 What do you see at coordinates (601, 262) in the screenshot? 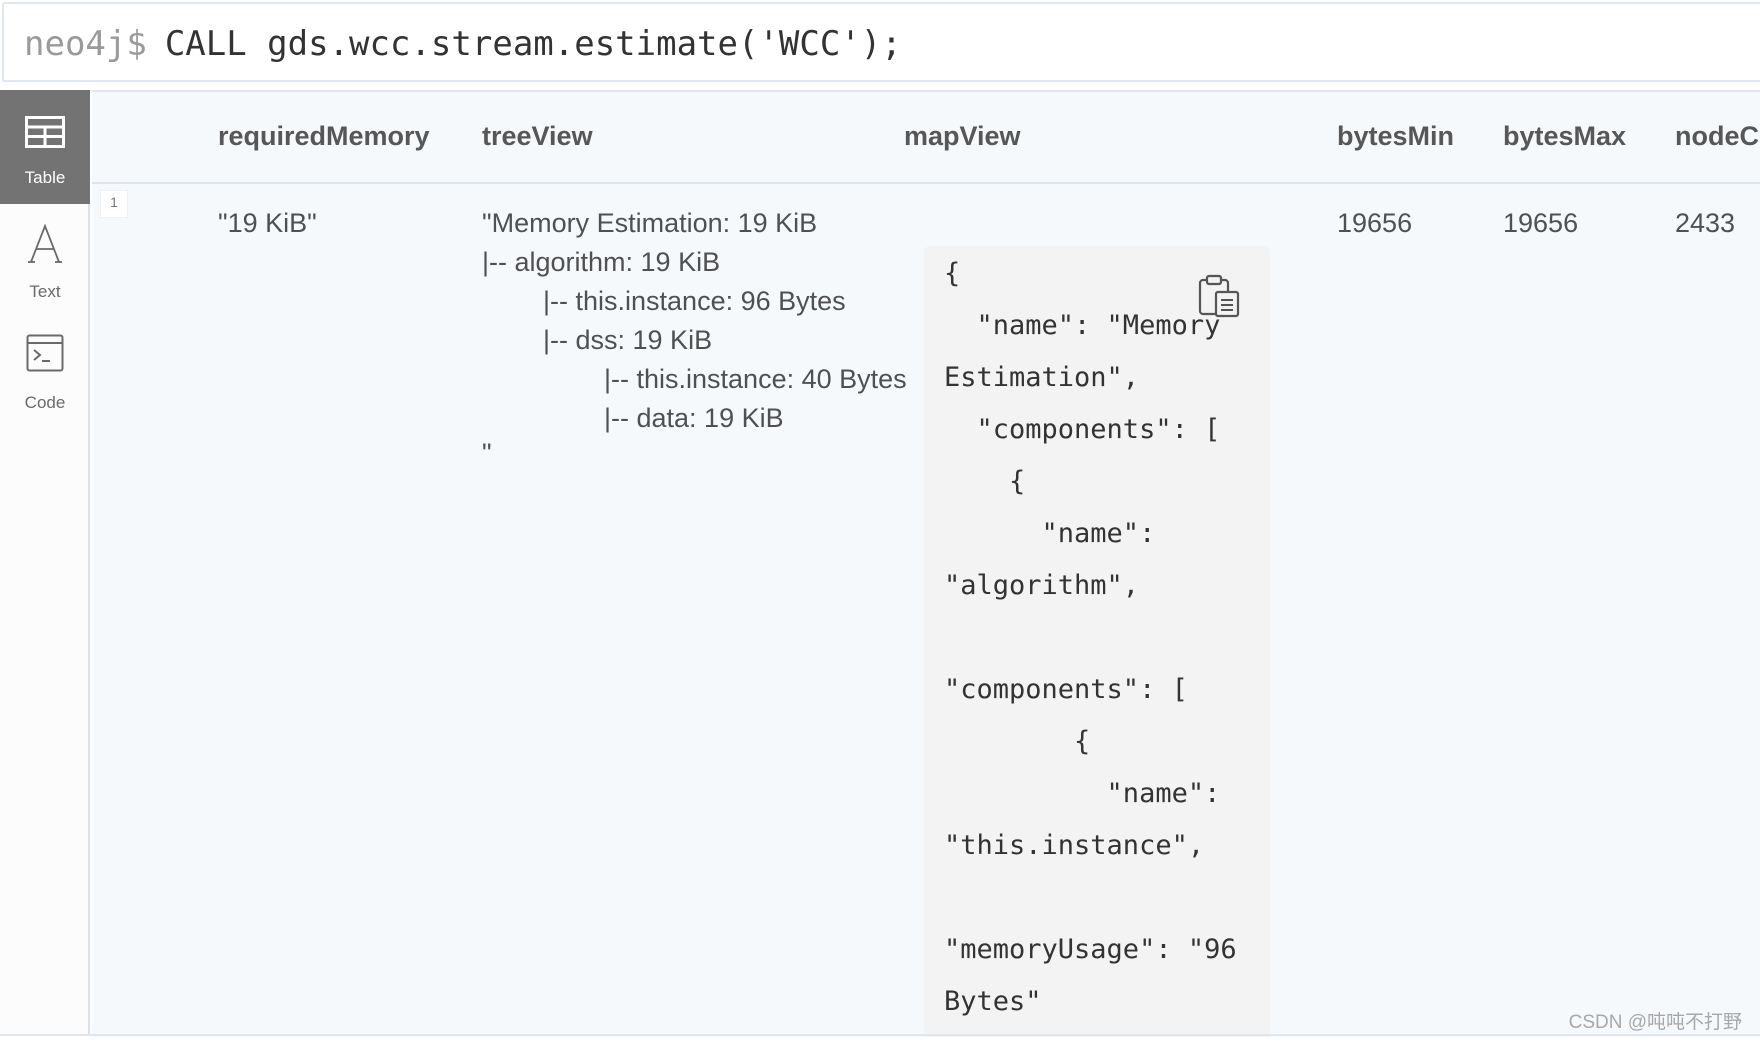
I see `tree-line: |-- algorithm: 19 KiB` at bounding box center [601, 262].